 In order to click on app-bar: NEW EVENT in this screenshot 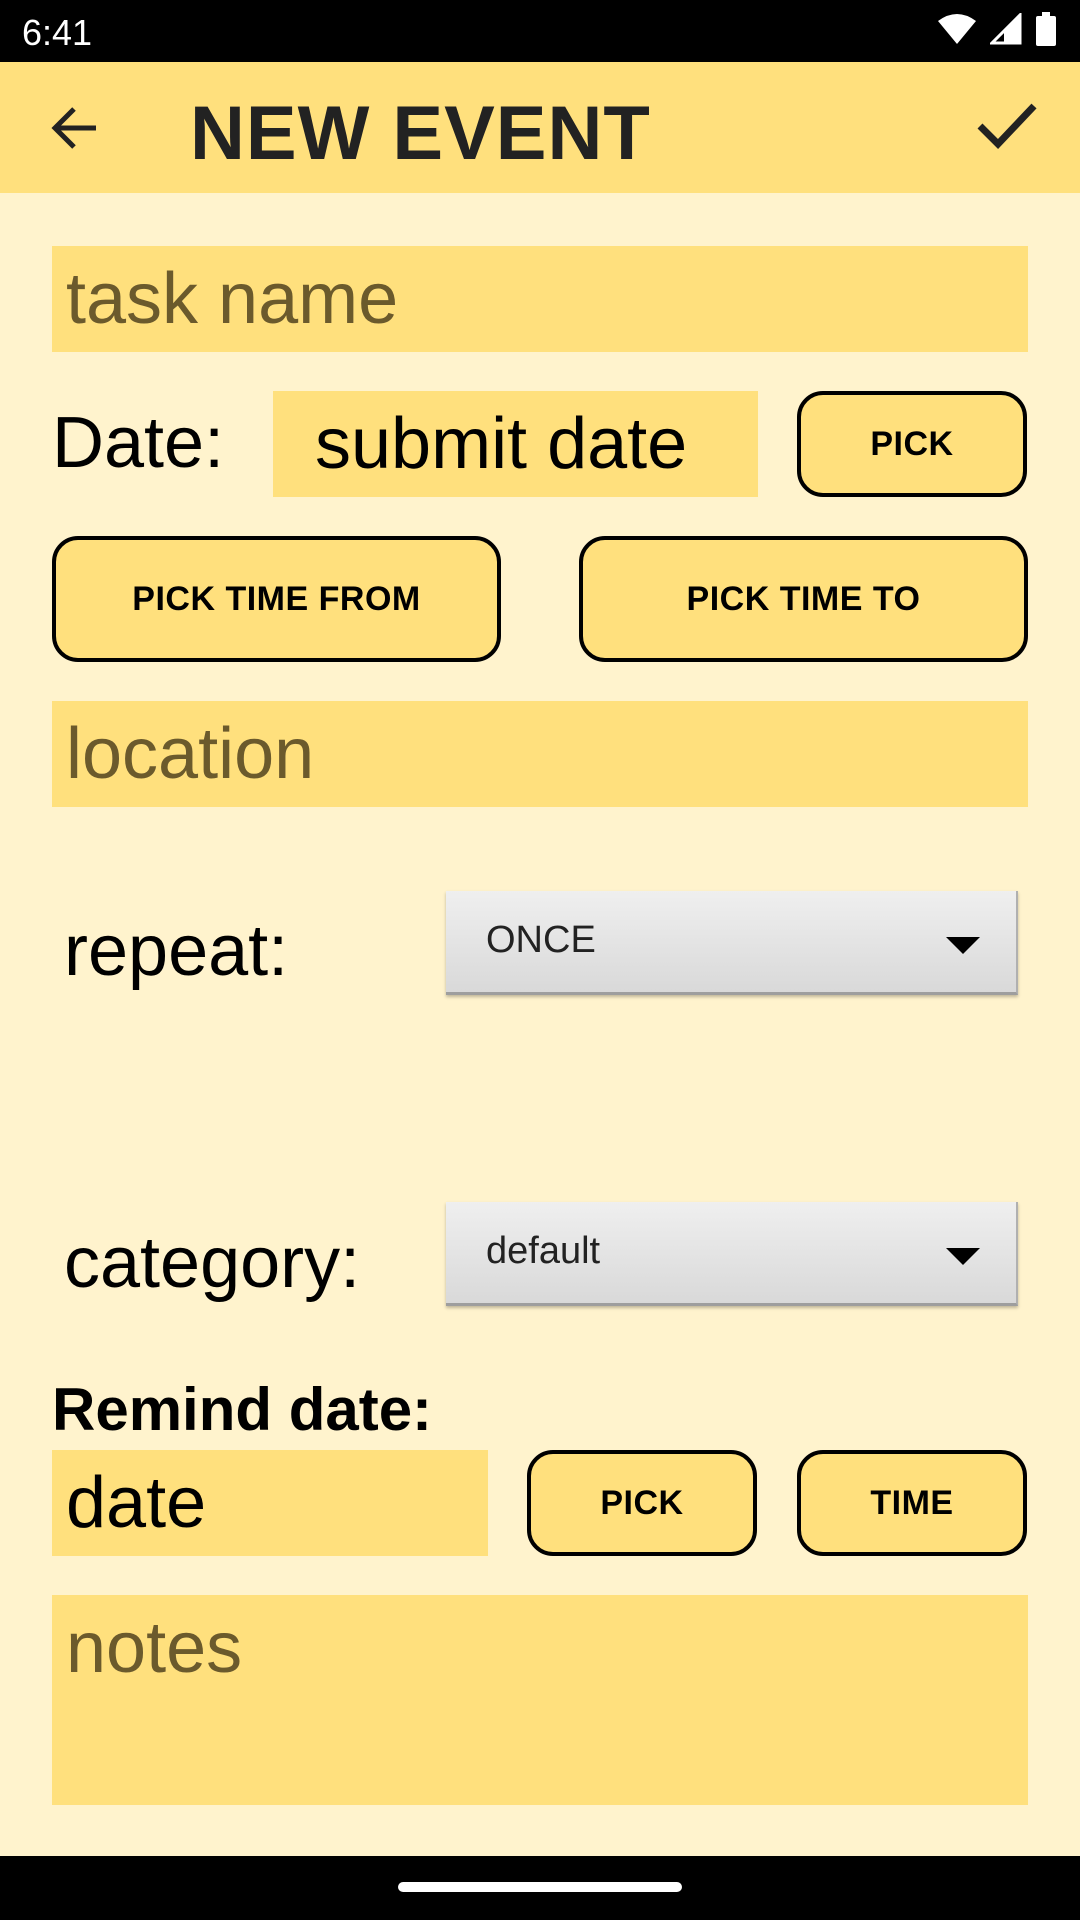, I will do `click(540, 127)`.